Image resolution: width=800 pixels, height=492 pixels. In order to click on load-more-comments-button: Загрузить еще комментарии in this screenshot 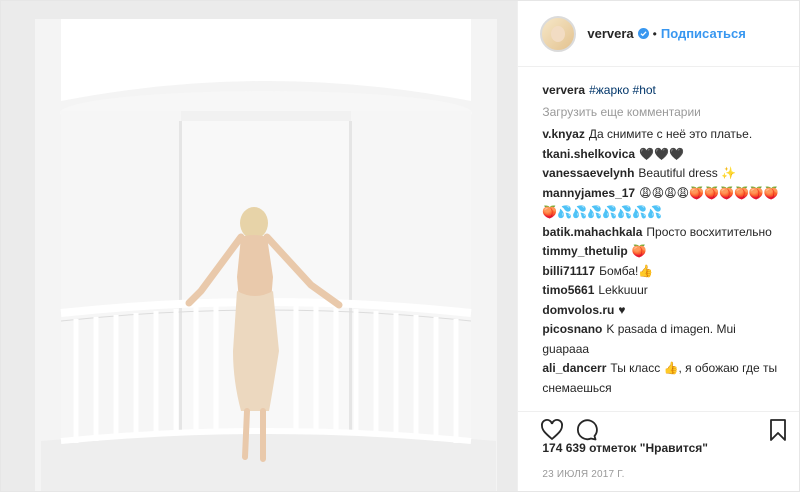, I will do `click(662, 113)`.